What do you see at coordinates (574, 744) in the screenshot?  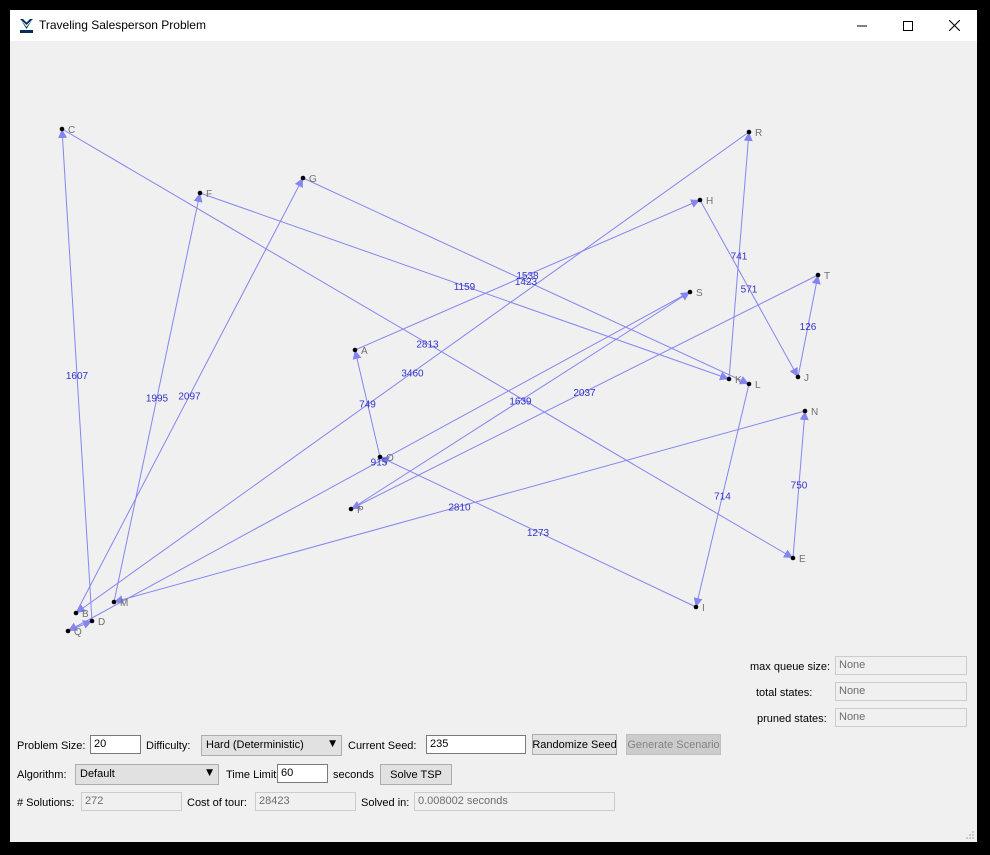 I see `randomize-seed-button: Randomize Seed` at bounding box center [574, 744].